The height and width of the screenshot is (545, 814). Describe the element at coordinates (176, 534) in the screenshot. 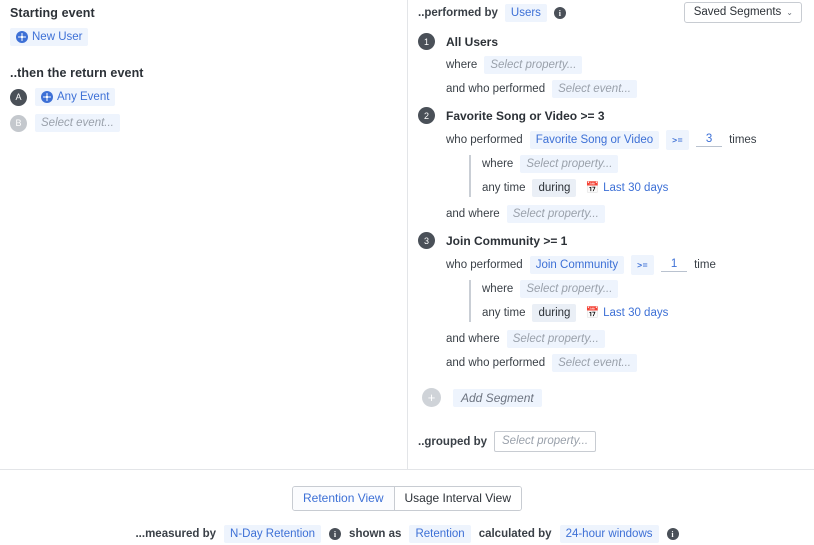

I see `measured-by-label: ...measured by` at that location.